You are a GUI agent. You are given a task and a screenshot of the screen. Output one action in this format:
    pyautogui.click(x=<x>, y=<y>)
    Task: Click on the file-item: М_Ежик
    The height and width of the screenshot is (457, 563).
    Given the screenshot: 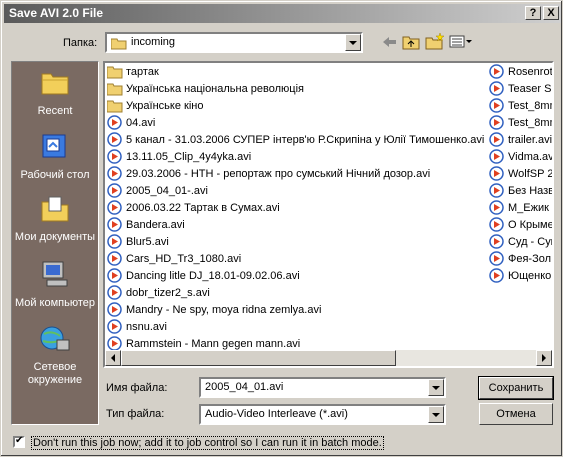 What is the action you would take?
    pyautogui.click(x=520, y=208)
    